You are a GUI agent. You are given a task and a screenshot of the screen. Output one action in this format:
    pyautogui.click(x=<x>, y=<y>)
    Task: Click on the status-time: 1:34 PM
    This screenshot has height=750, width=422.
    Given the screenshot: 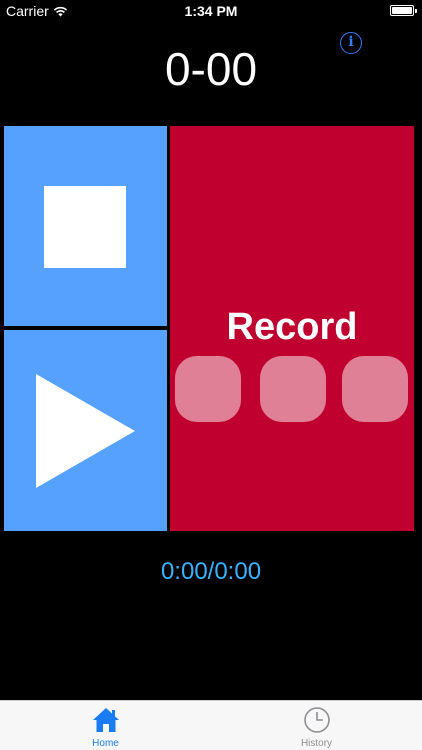 What is the action you would take?
    pyautogui.click(x=211, y=11)
    